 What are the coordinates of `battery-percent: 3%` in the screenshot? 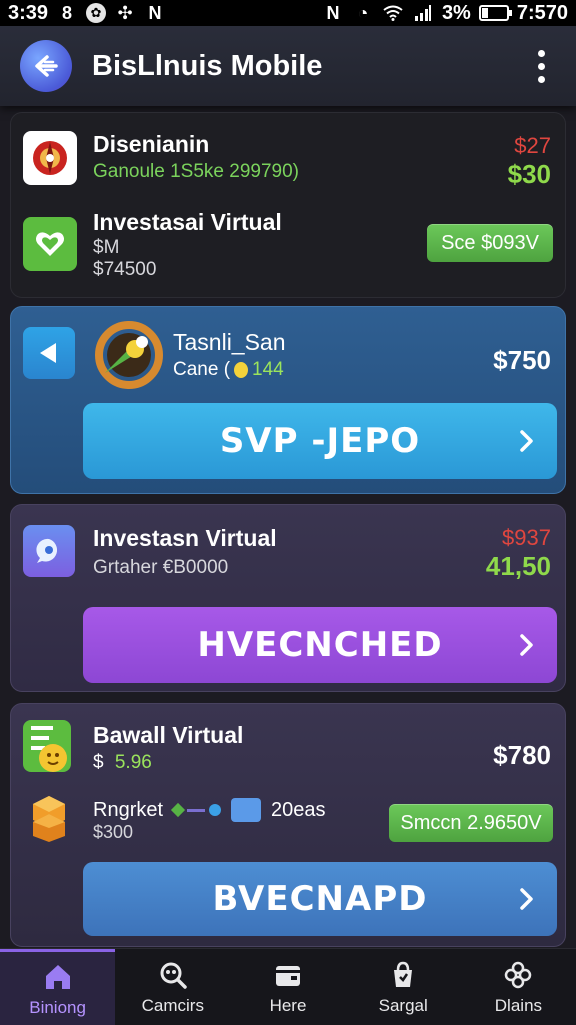 It's located at (456, 12).